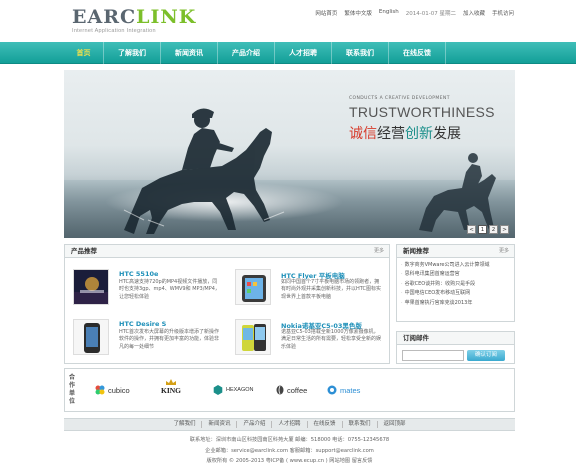 The height and width of the screenshot is (473, 576). I want to click on banner-tagline-cn-4: 发展, so click(447, 134).